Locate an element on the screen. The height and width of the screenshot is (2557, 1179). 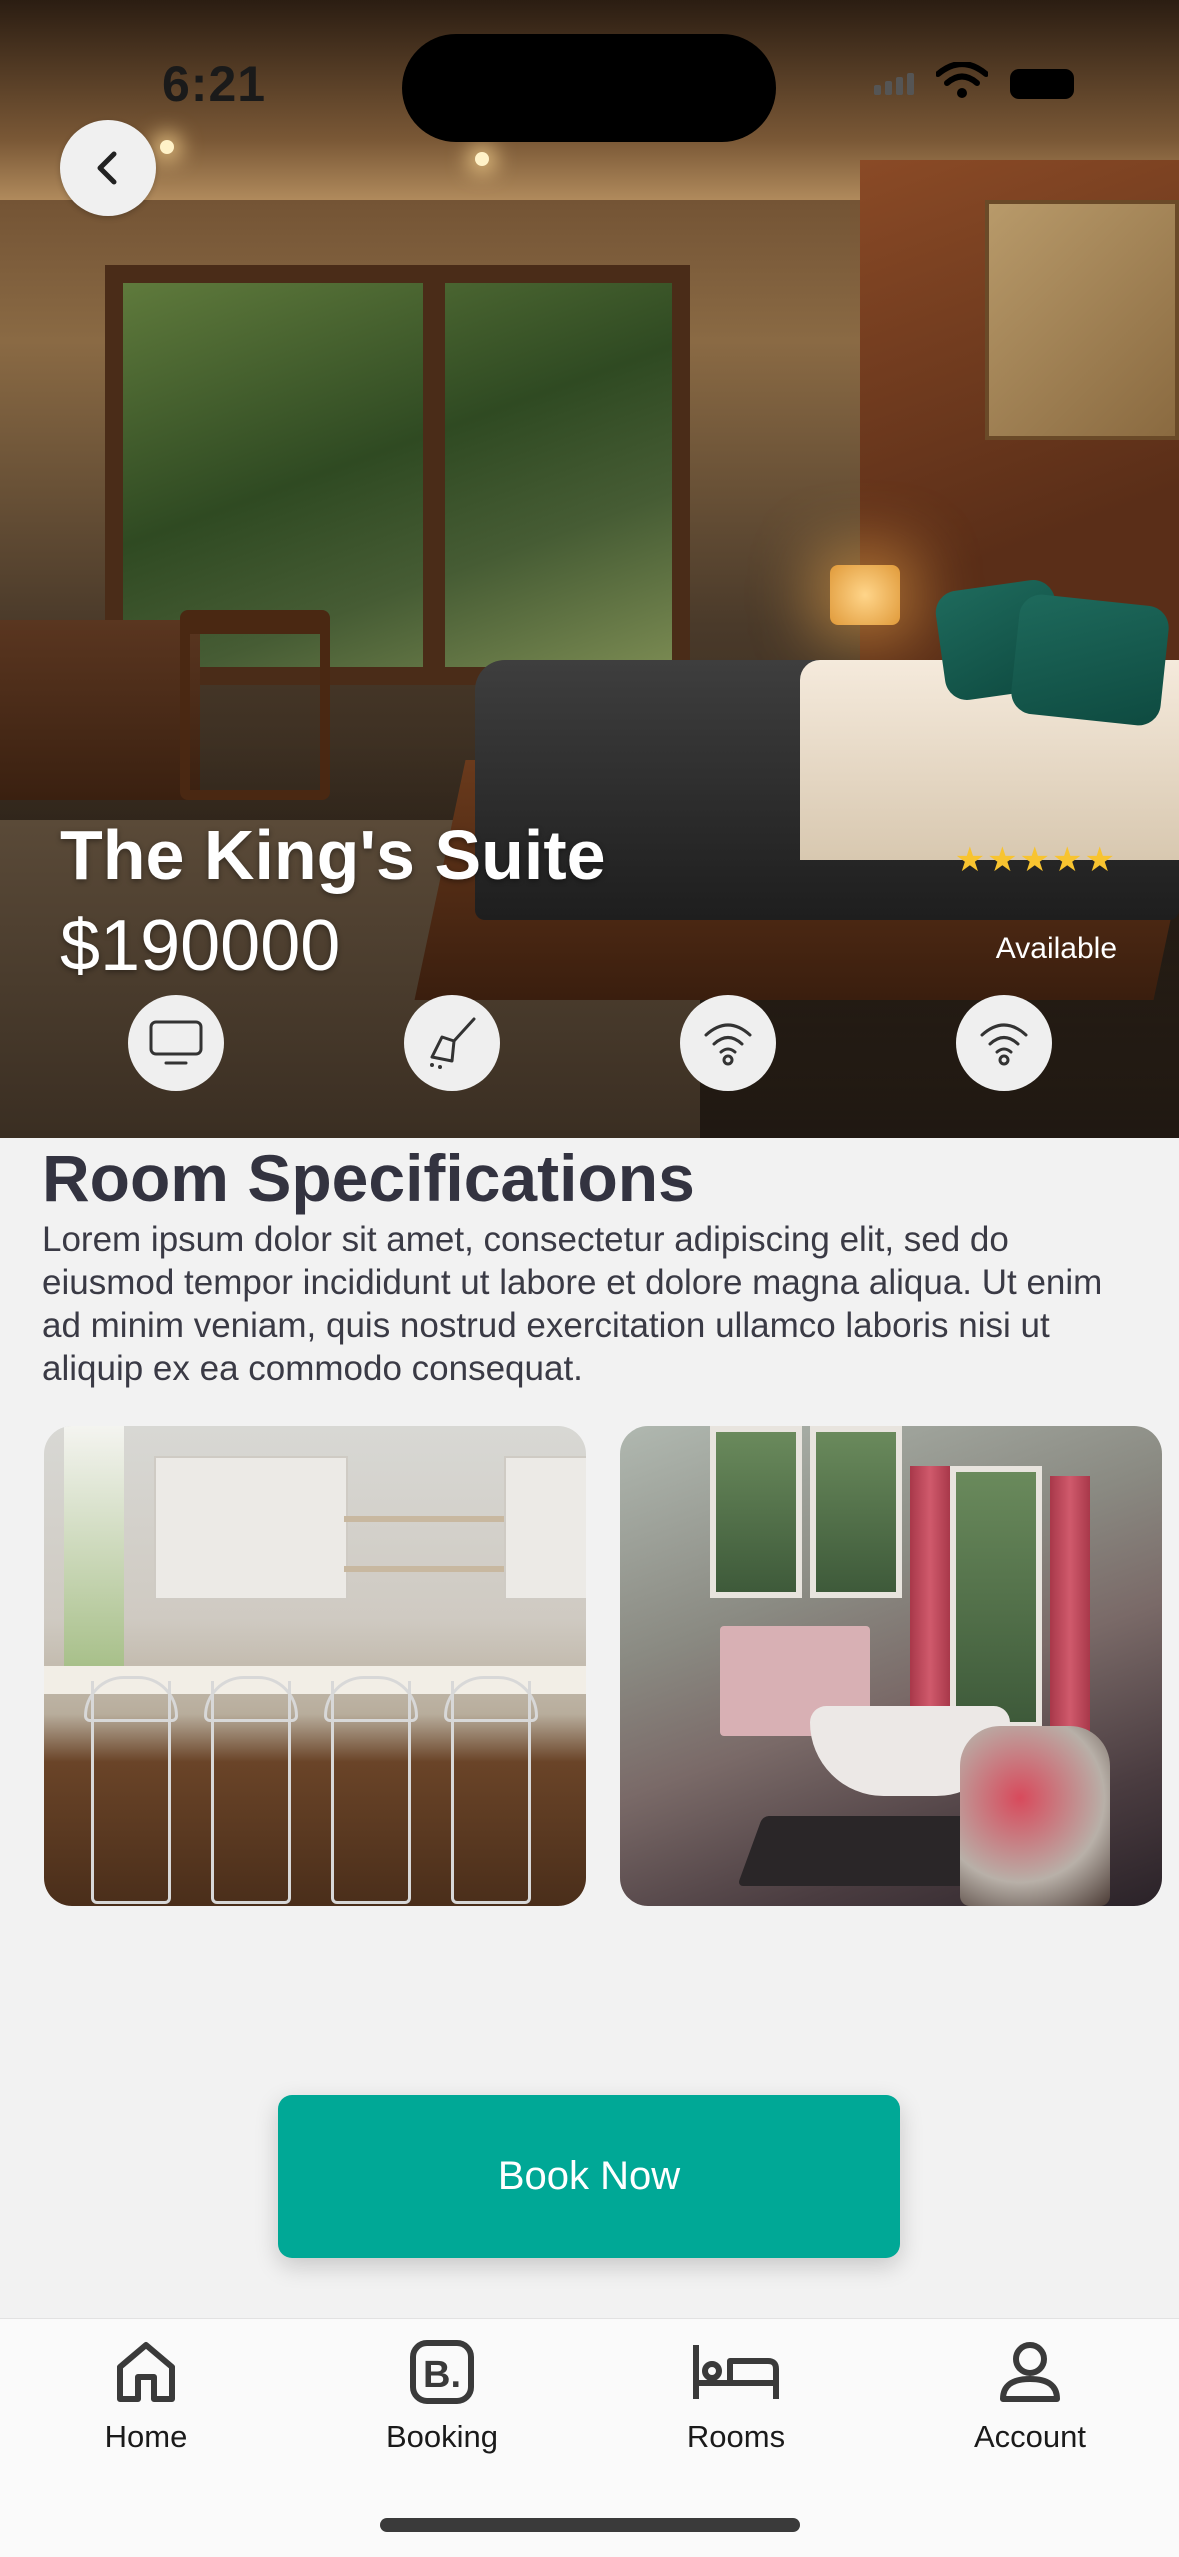
tab-home: Home is located at coordinates (146, 2397).